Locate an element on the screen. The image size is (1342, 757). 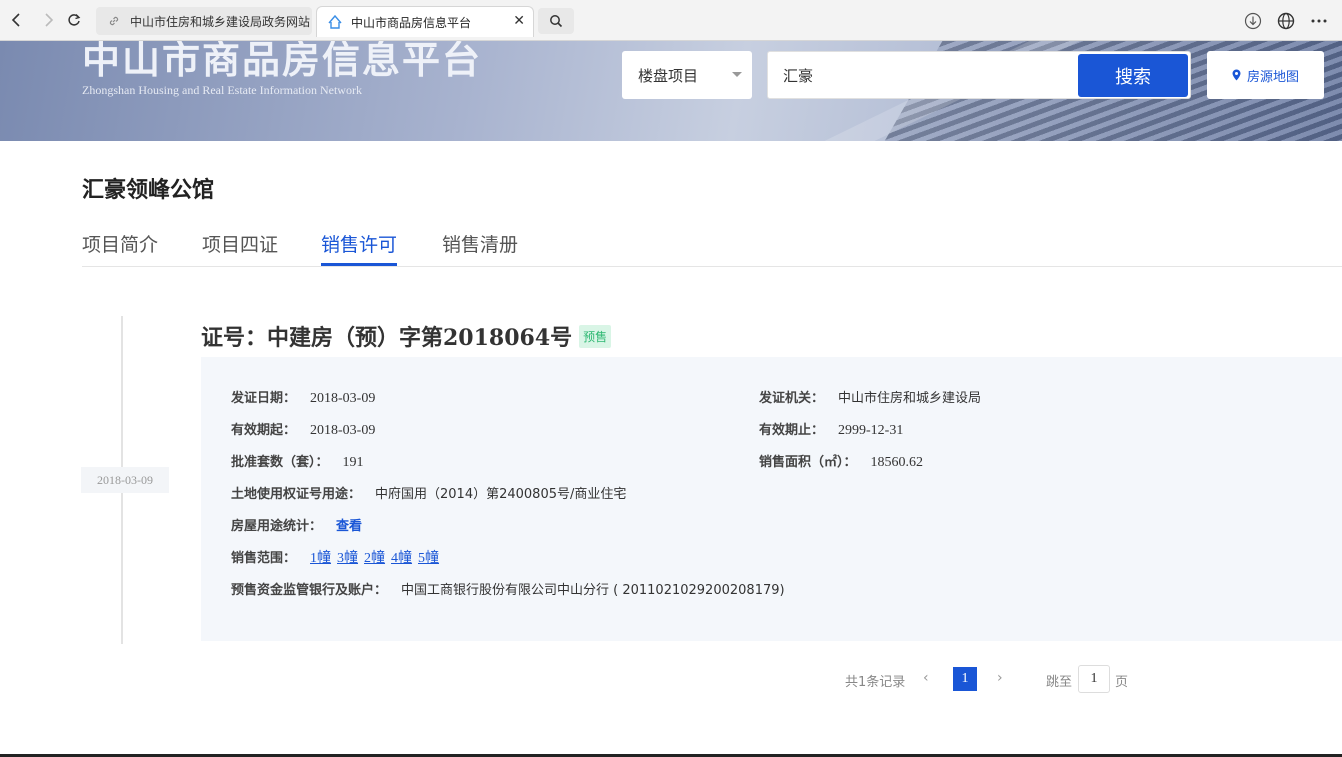
land-certificate-row: 土地使用权证号用途： 中府国用（2014）第2400805号/商业住宅 is located at coordinates (428, 492).